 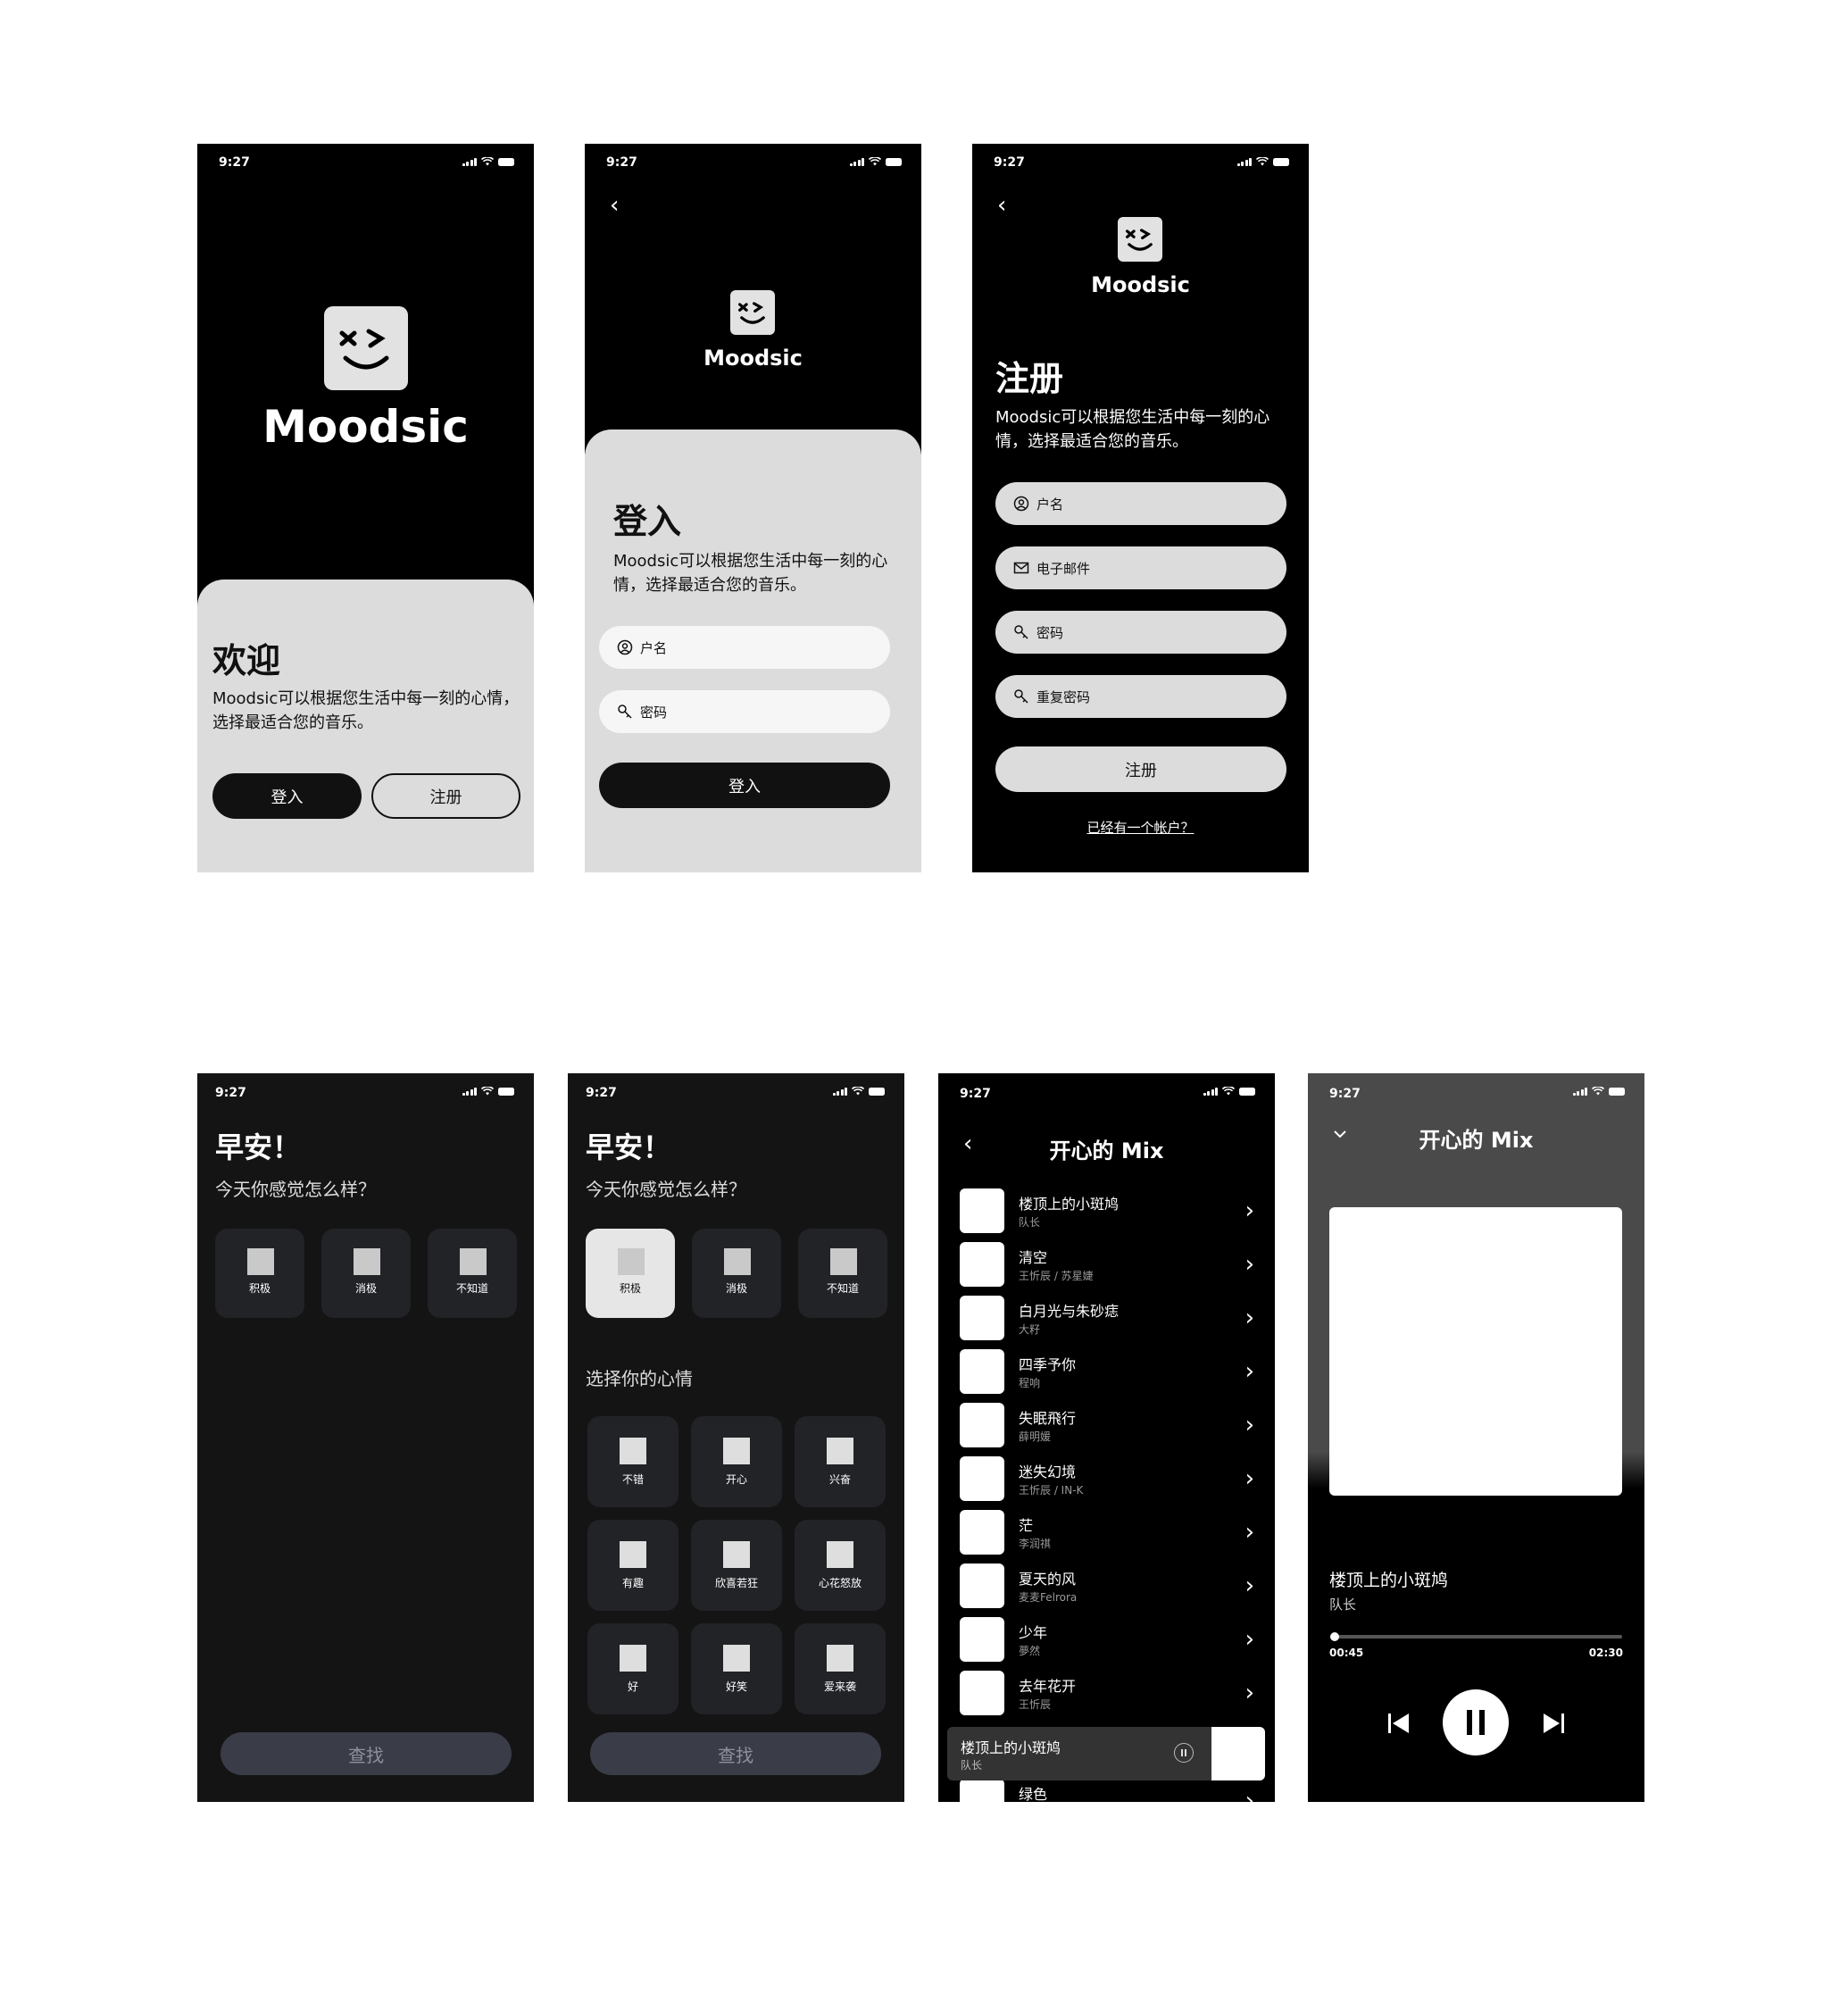 I want to click on mini-player-art, so click(x=1238, y=1753).